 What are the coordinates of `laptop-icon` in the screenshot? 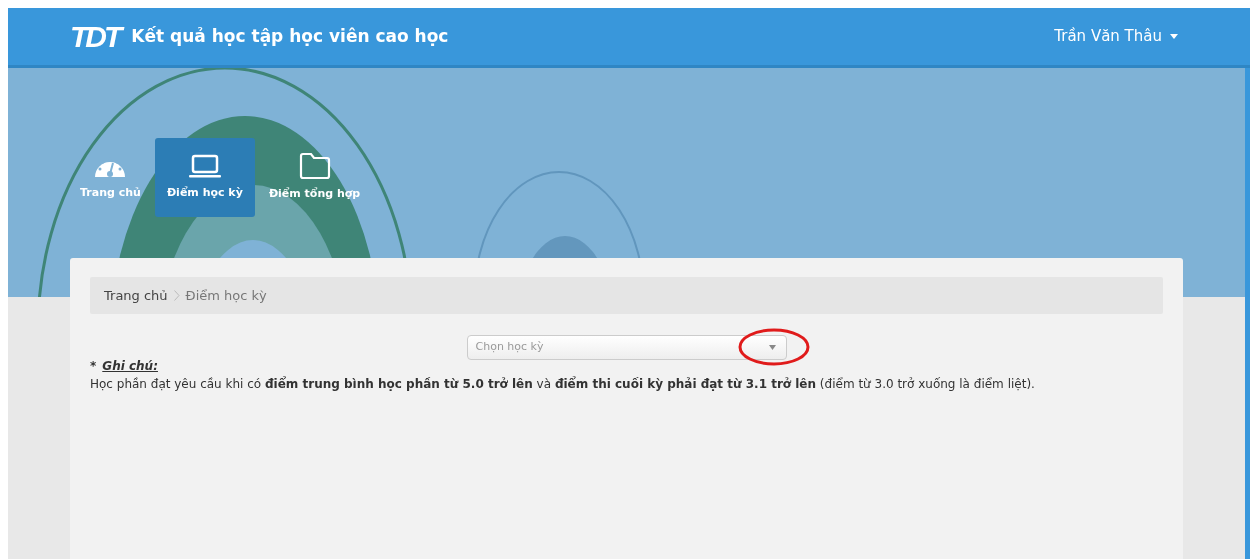 It's located at (204, 166).